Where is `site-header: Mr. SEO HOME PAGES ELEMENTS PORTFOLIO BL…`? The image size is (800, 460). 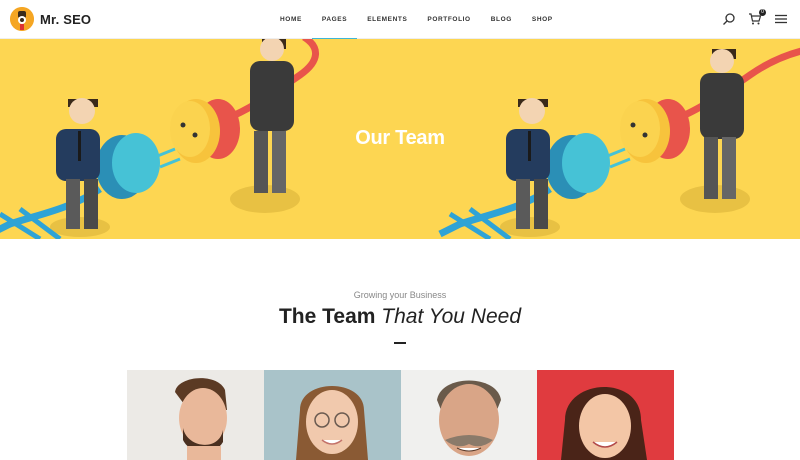 site-header: Mr. SEO HOME PAGES ELEMENTS PORTFOLIO BL… is located at coordinates (400, 20).